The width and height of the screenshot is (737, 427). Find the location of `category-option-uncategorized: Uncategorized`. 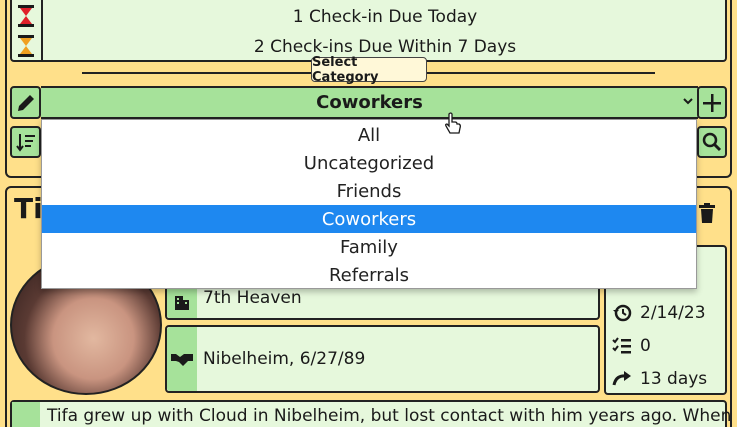

category-option-uncategorized: Uncategorized is located at coordinates (369, 163).